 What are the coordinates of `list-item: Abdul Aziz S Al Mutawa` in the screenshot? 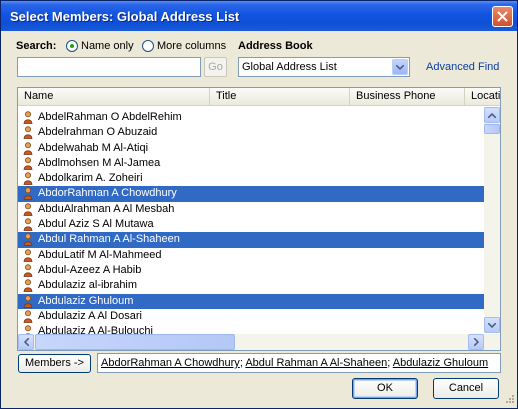 It's located at (252, 224).